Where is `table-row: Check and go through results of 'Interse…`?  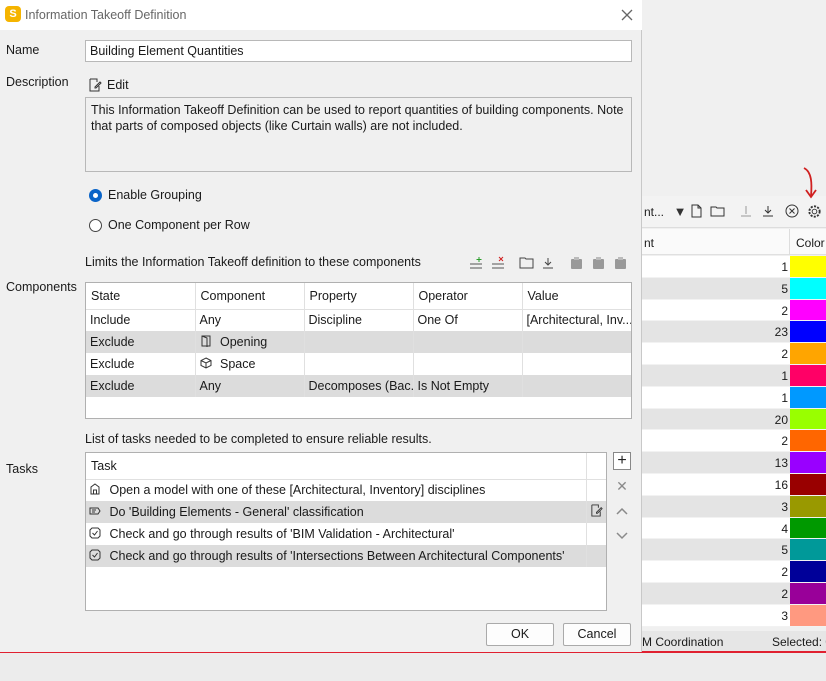
table-row: Check and go through results of 'Interse… is located at coordinates (346, 556).